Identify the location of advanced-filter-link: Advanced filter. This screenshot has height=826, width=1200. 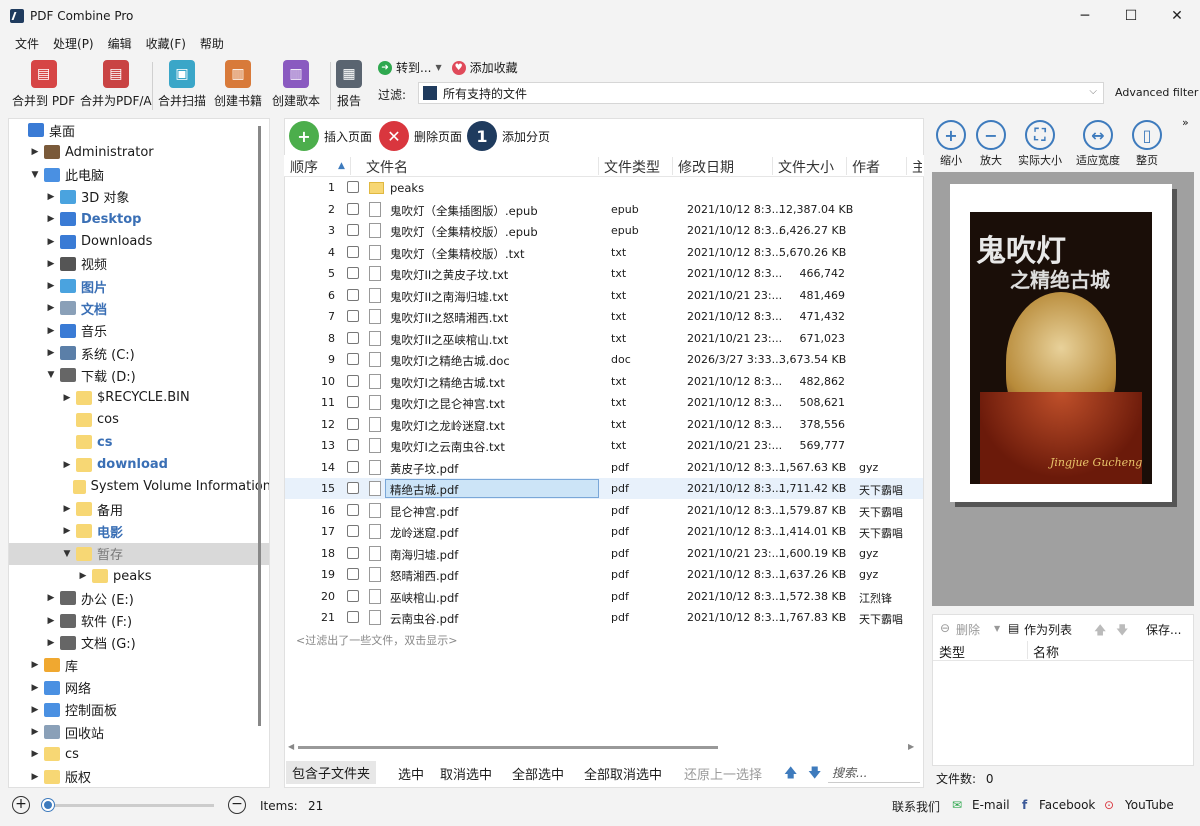
(1156, 92).